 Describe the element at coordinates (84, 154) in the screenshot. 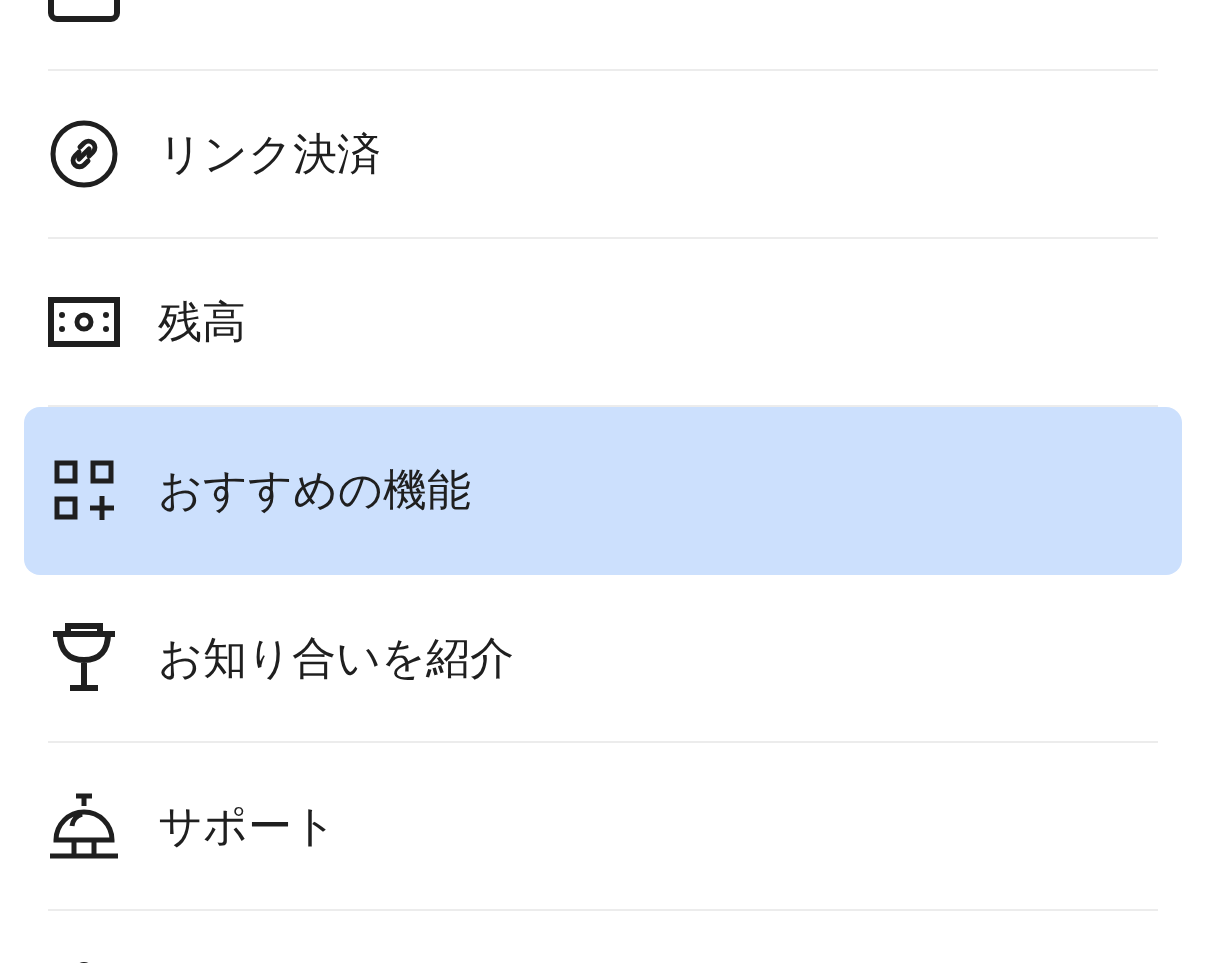

I see `link-icon` at that location.